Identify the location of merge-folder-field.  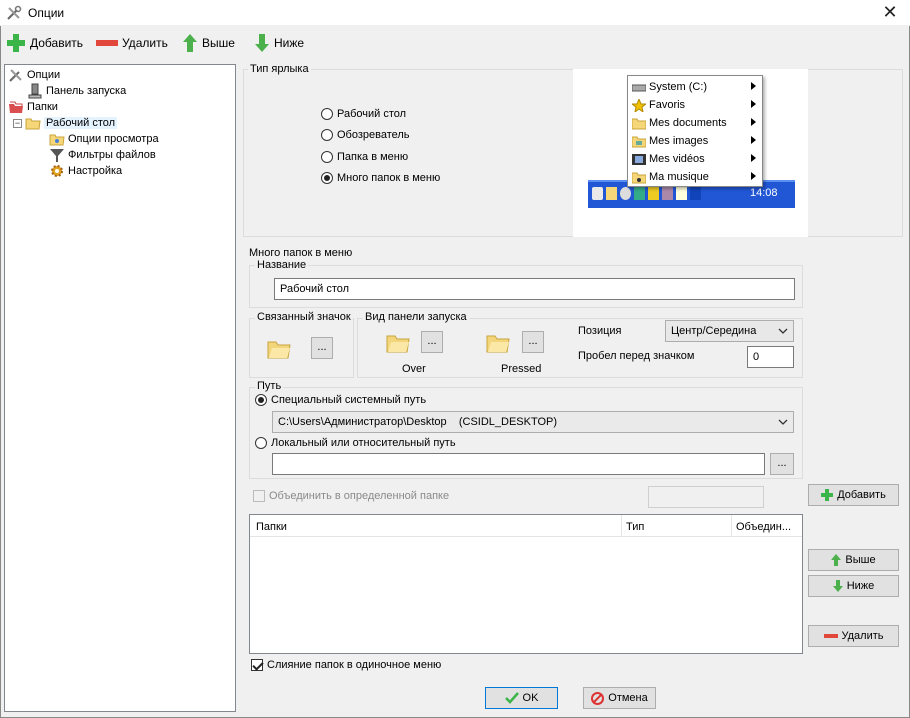
(706, 497).